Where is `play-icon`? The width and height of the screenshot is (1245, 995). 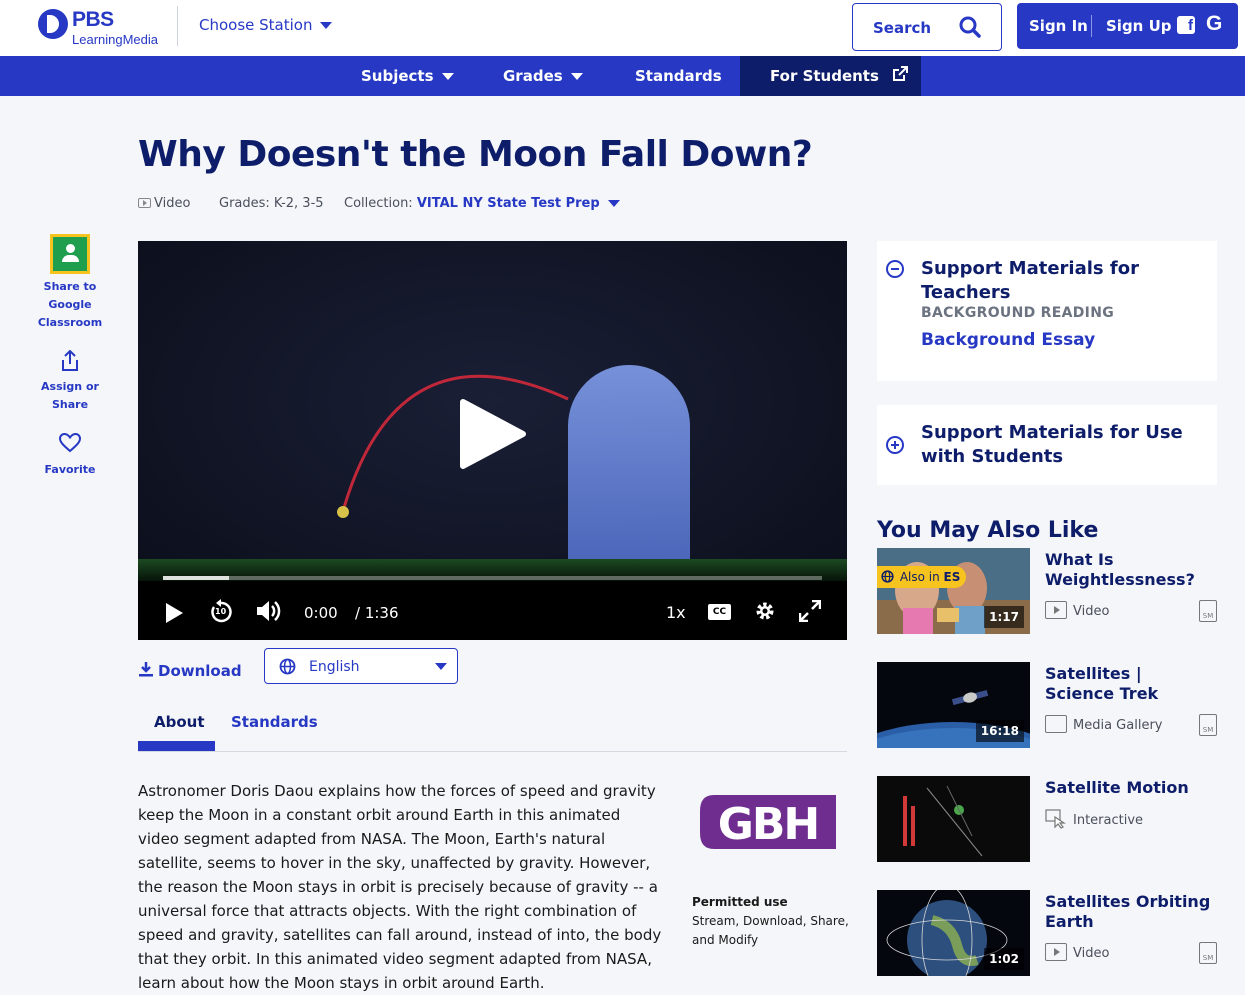
play-icon is located at coordinates (174, 613).